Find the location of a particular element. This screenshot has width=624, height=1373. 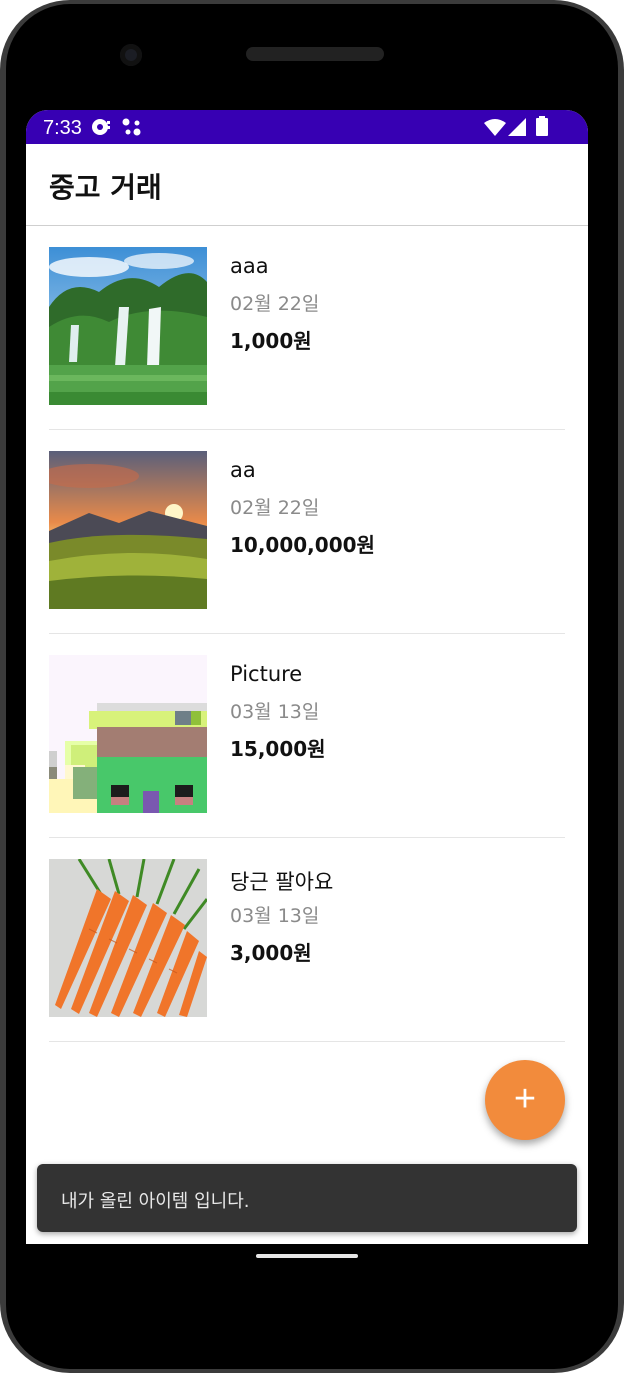

item-price: 3,000원 is located at coordinates (271, 953).